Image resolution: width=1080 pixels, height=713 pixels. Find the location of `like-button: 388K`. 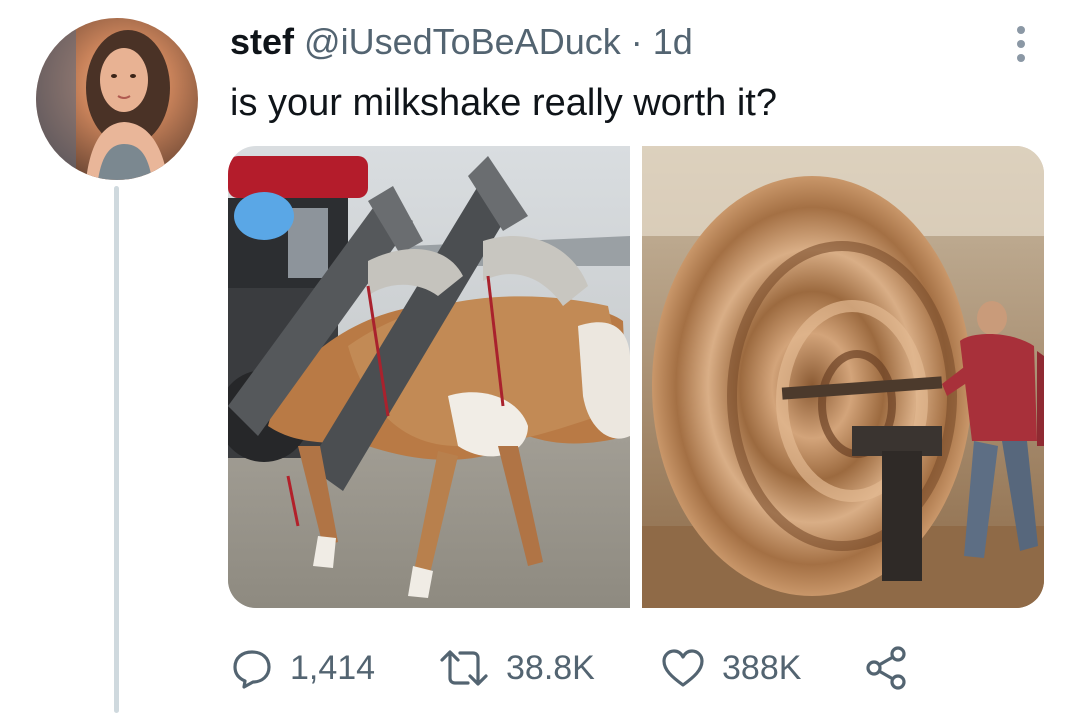

like-button: 388K is located at coordinates (730, 668).